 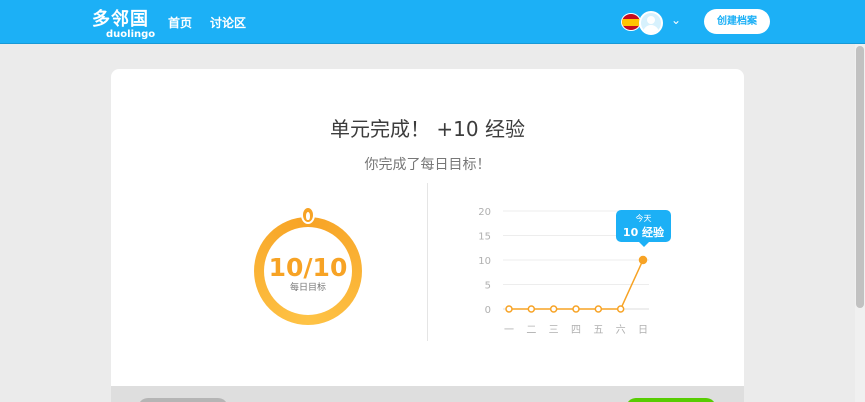 What do you see at coordinates (308, 267) in the screenshot?
I see `daily-goal-value: 10/10` at bounding box center [308, 267].